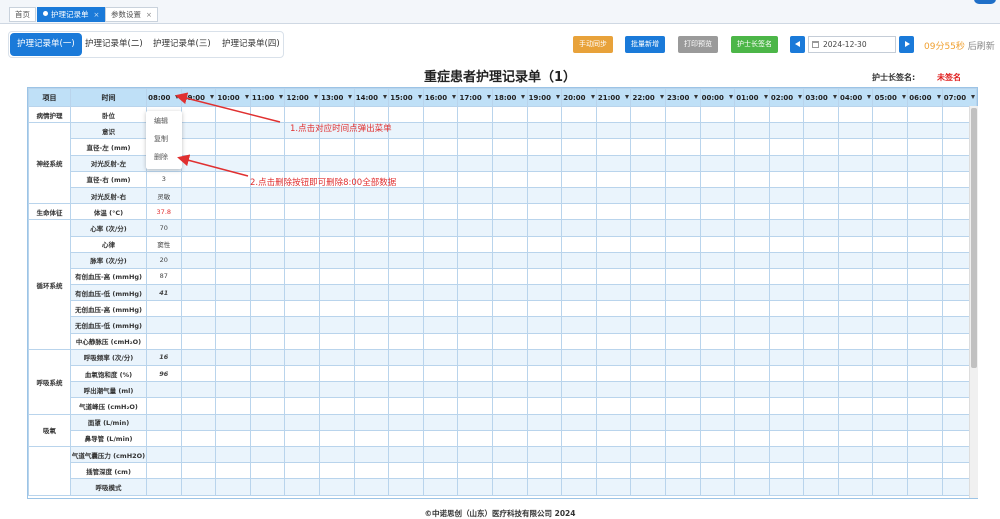 The height and width of the screenshot is (519, 1000). Describe the element at coordinates (323, 183) in the screenshot. I see `annotation-step2: 2.点击删除按钮即可删除8:00全部数据` at that location.